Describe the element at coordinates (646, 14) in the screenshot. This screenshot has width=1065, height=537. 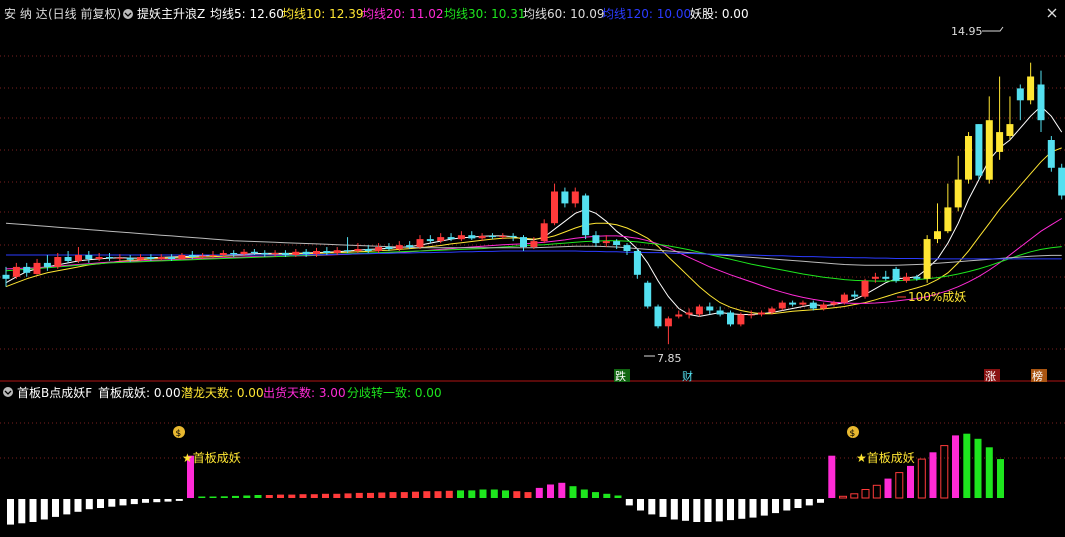
I see `ma120-value: 均线120: 10.00` at that location.